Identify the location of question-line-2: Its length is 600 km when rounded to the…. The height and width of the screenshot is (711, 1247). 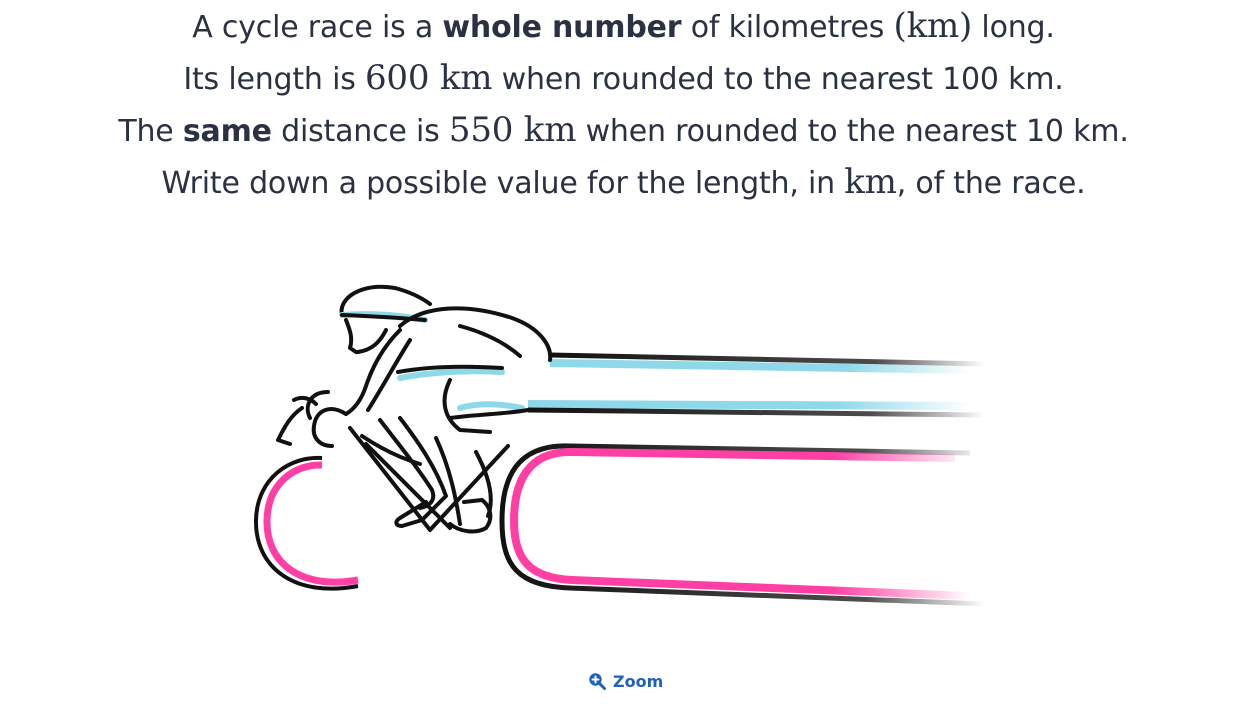
(623, 78).